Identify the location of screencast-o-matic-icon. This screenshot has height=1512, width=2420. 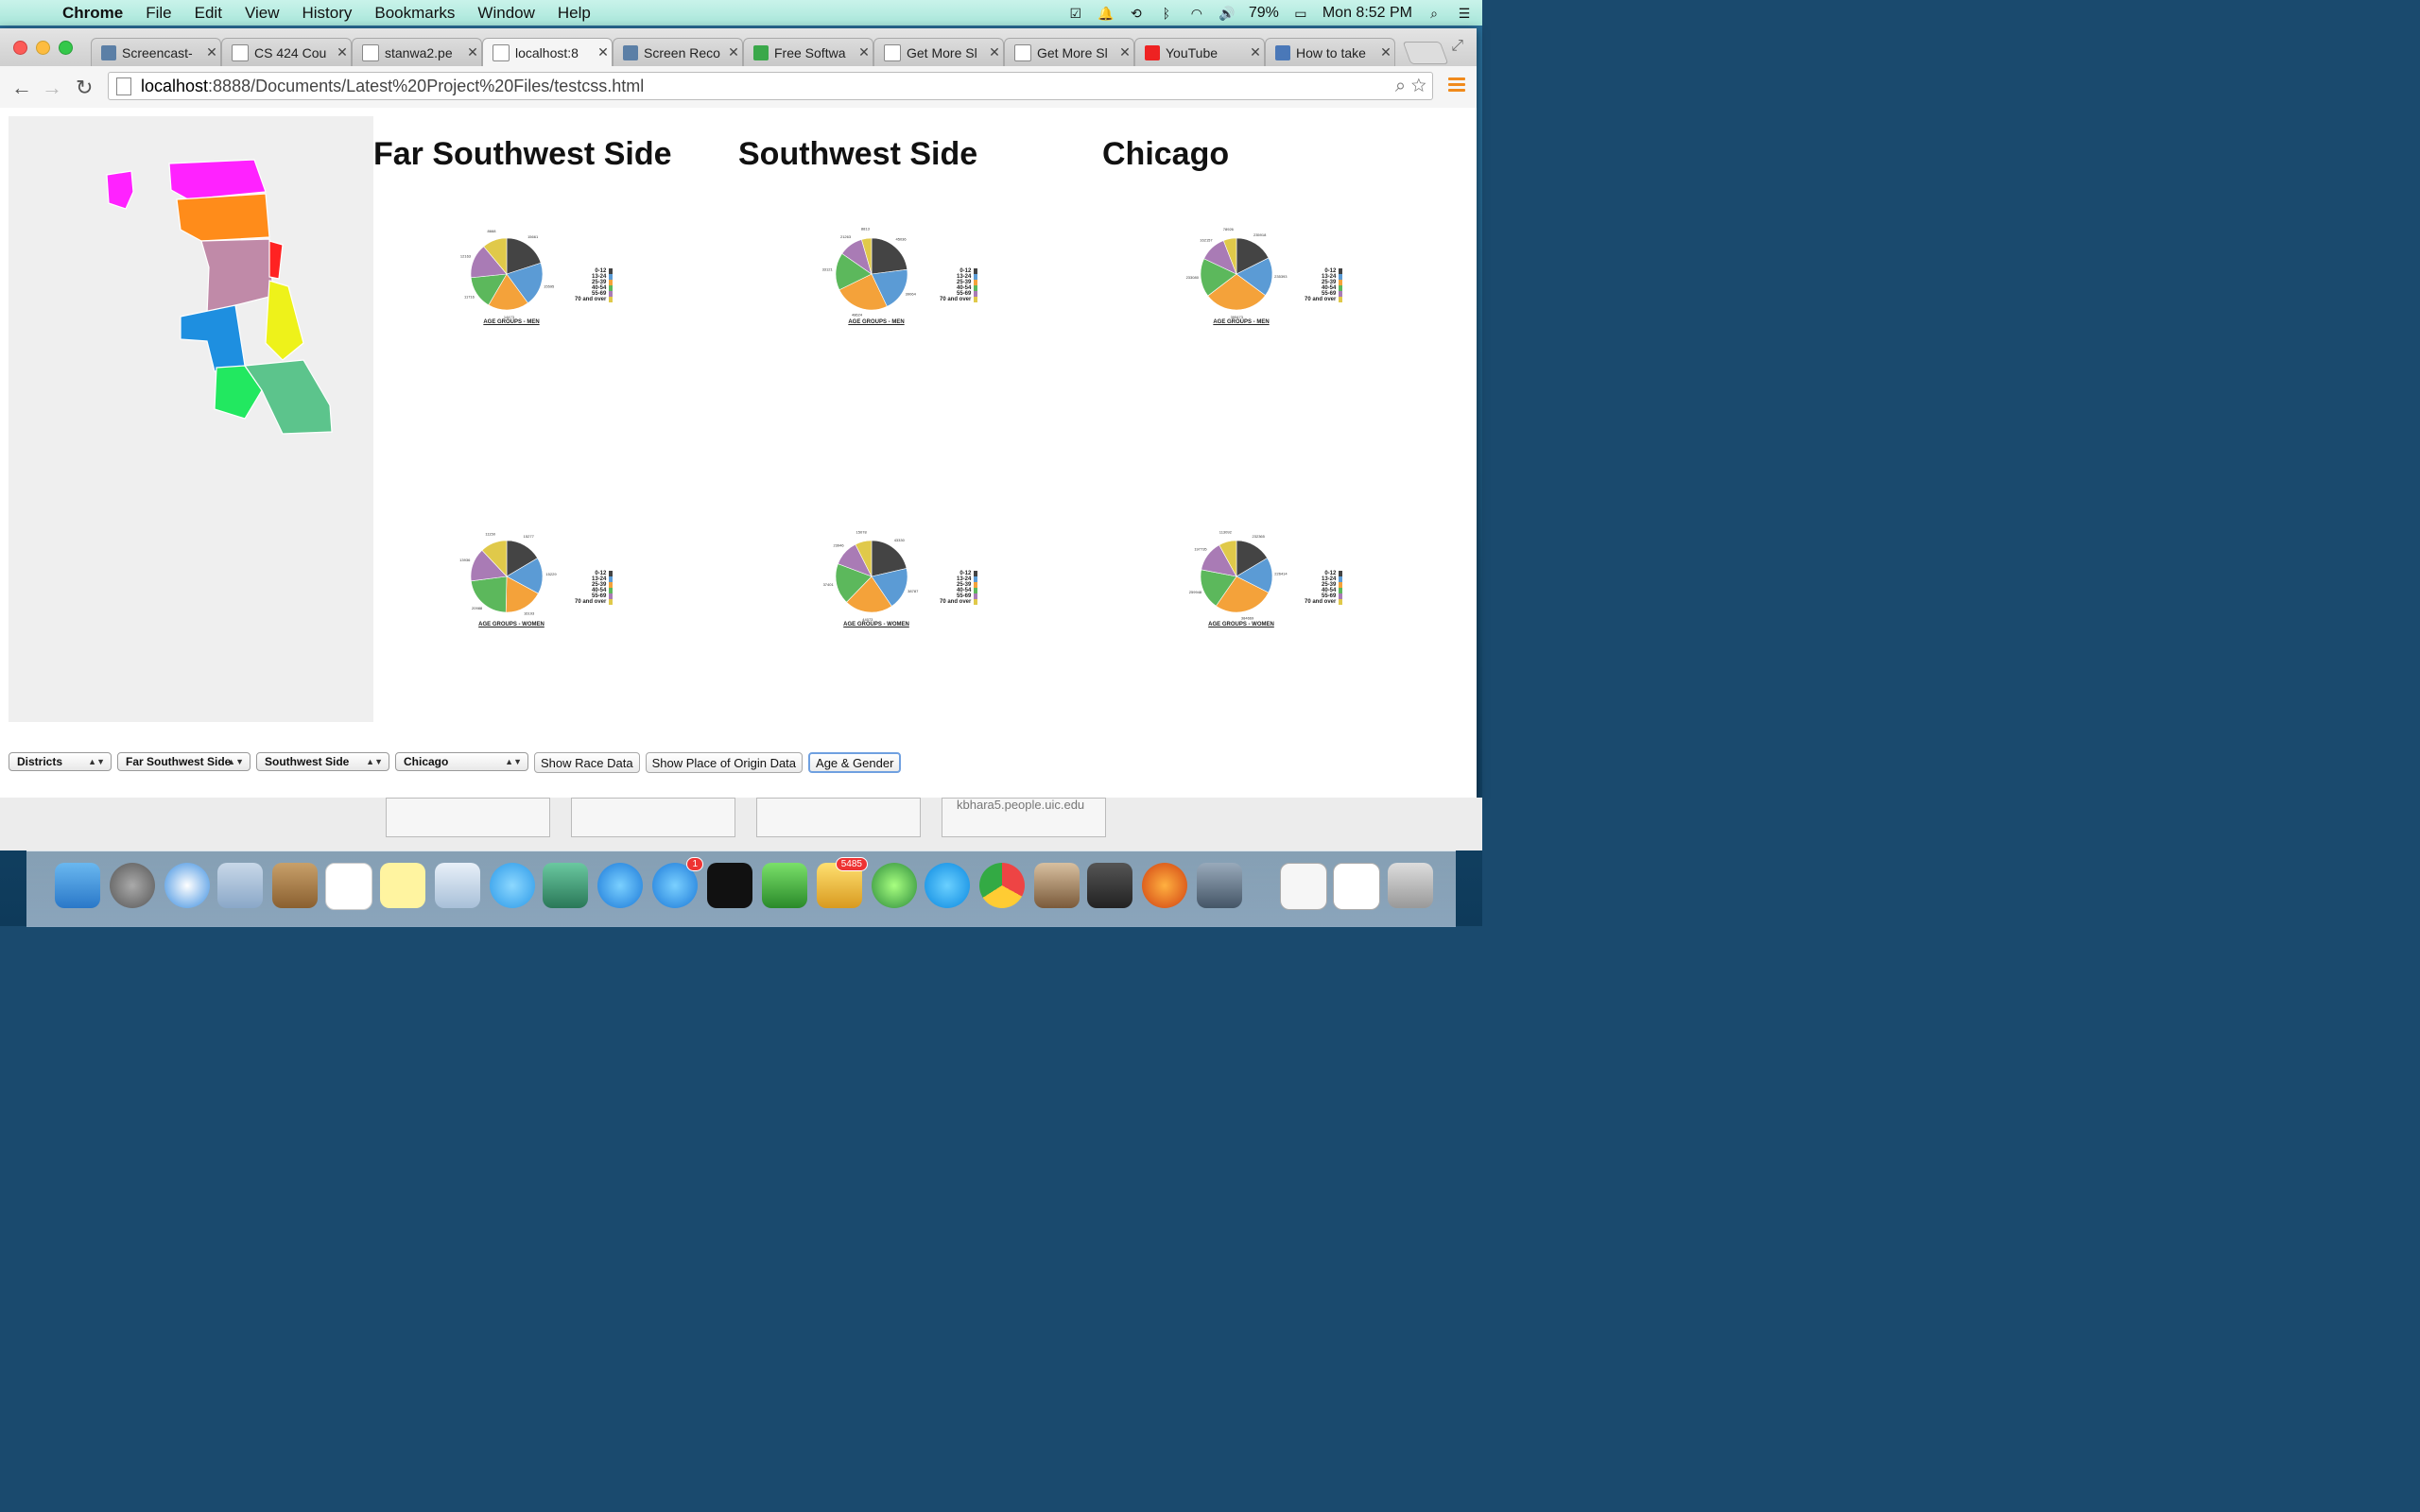
(1219, 885).